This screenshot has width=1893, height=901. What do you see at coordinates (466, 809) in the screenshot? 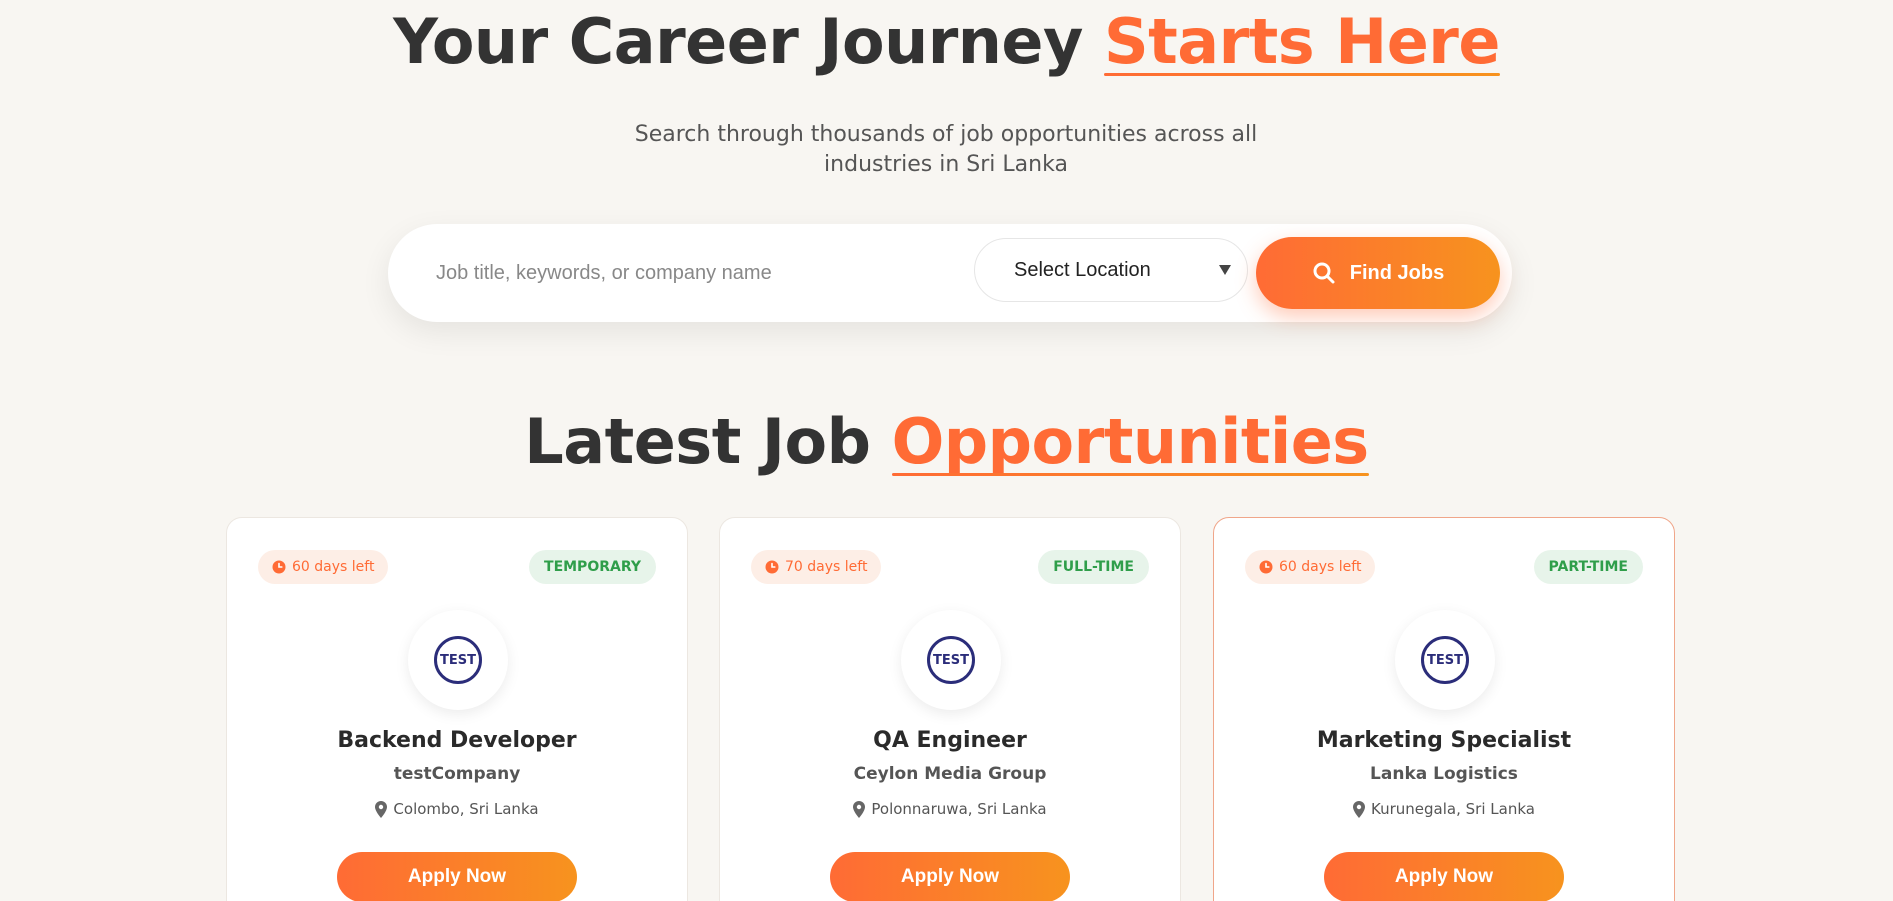
I see `job-location-text: Colombo, Sri Lanka` at bounding box center [466, 809].